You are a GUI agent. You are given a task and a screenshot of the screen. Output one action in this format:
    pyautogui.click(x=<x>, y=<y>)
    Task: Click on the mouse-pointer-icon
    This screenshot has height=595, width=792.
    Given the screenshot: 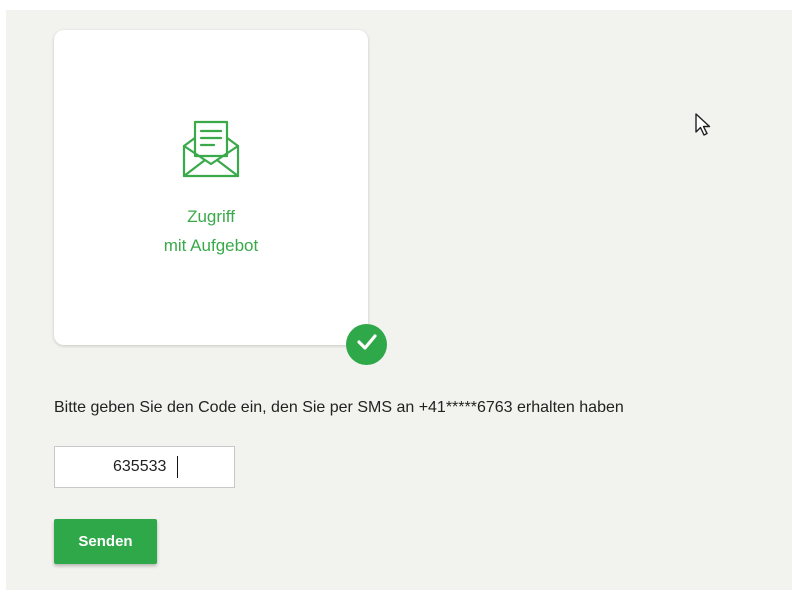 What is the action you would take?
    pyautogui.click(x=704, y=125)
    